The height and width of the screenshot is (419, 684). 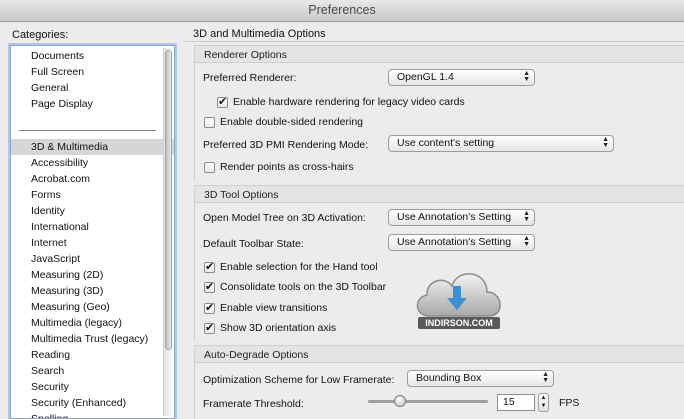 I want to click on categories-scroll-thumb, so click(x=168, y=200).